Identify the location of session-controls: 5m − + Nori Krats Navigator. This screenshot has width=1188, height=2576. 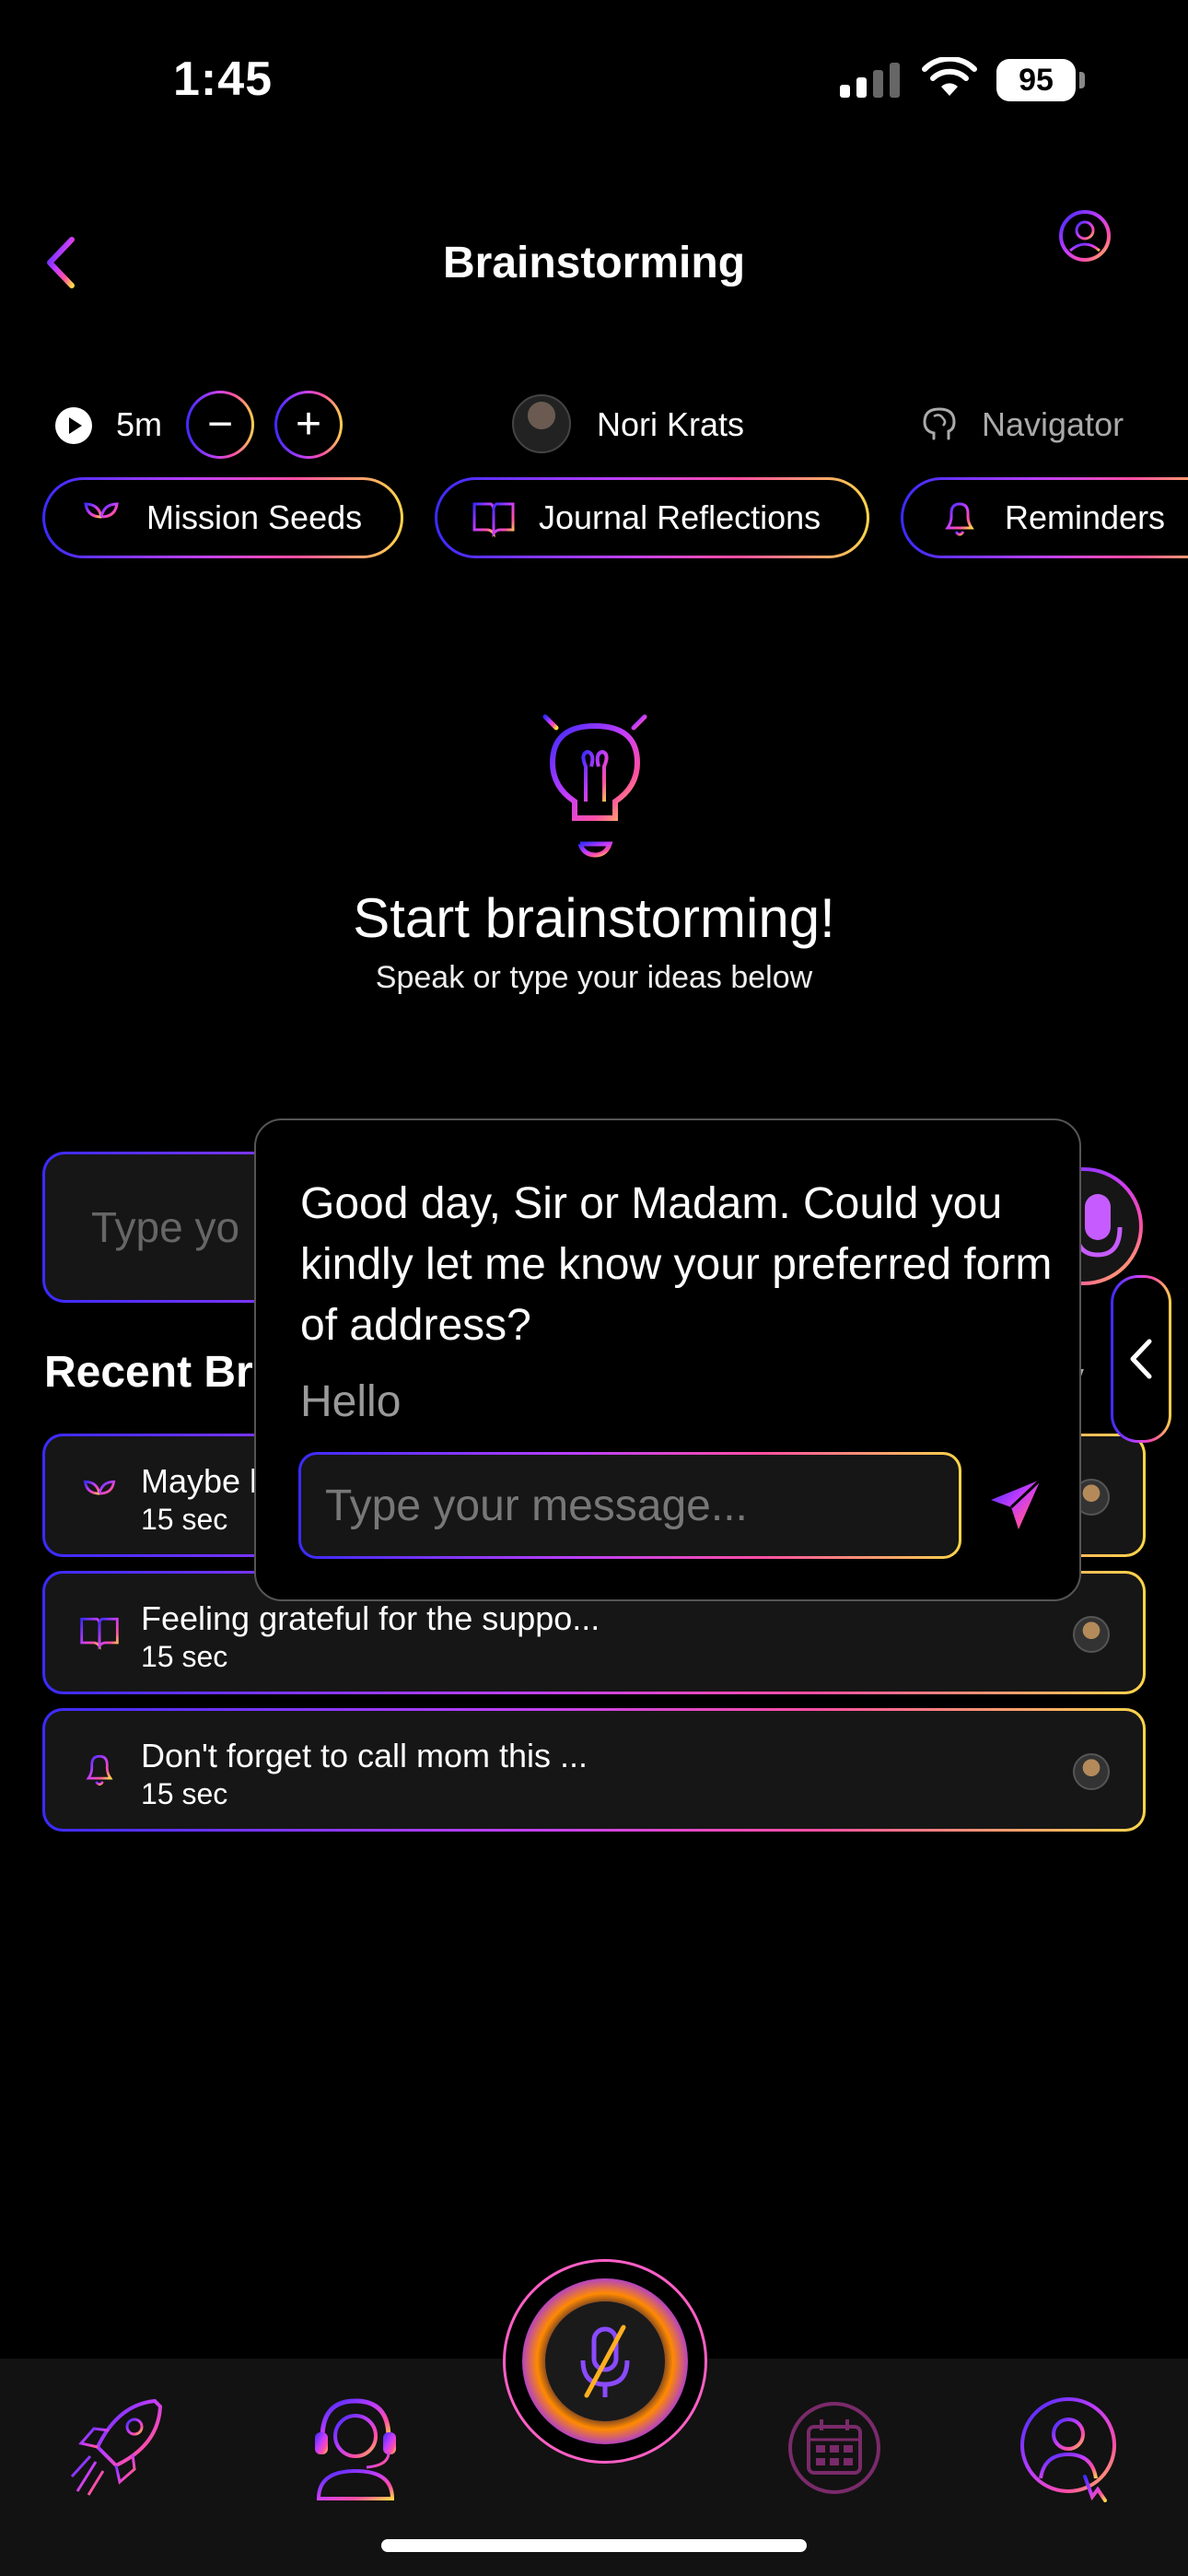
(594, 425).